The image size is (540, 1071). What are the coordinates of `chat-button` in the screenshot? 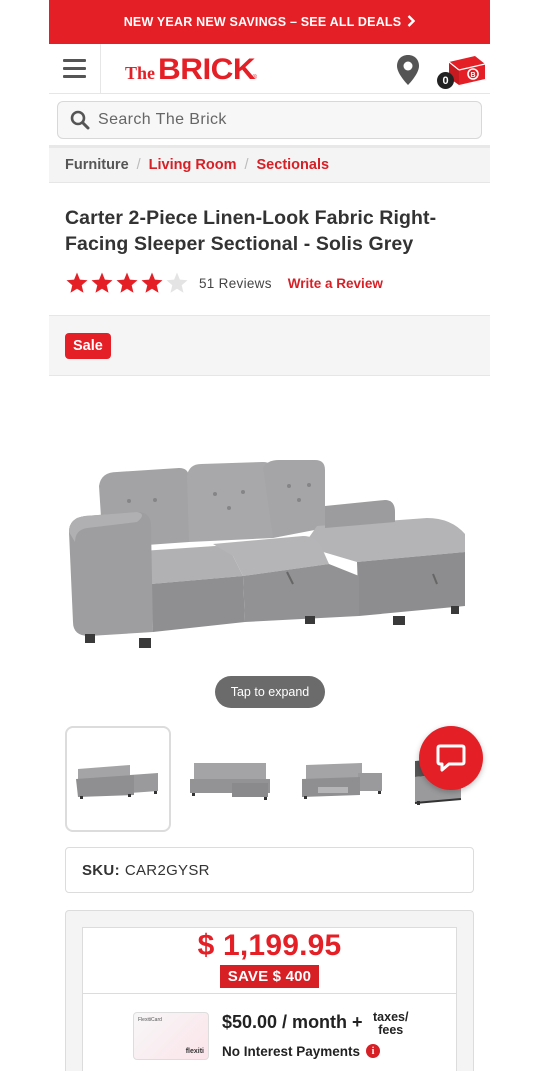 It's located at (451, 758).